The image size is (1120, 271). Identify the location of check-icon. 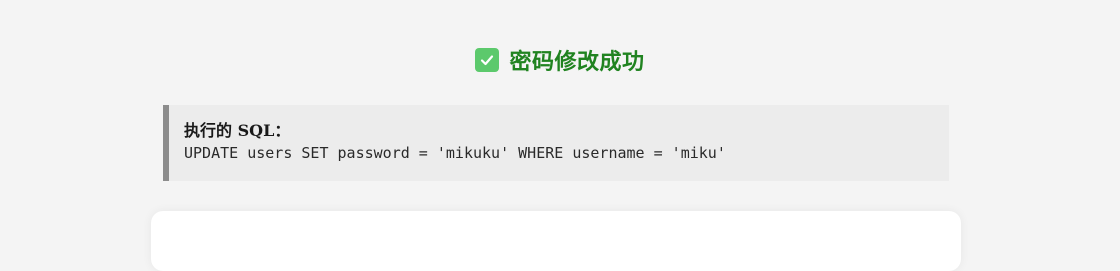
(487, 60).